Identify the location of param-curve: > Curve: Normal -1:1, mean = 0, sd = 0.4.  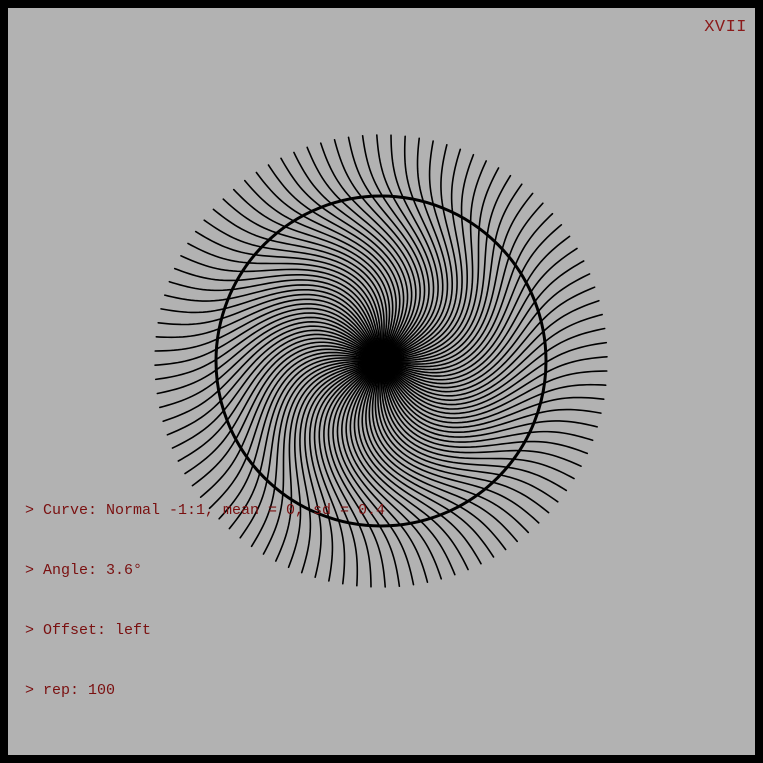
(205, 510).